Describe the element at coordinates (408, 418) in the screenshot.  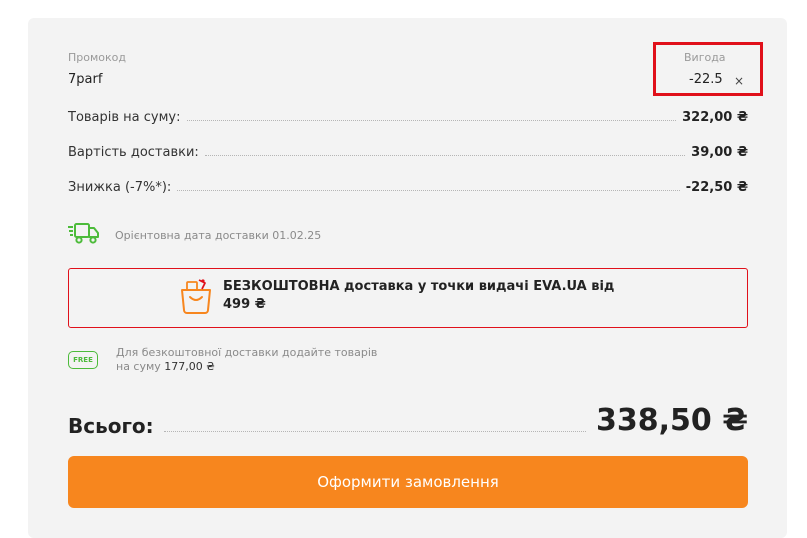
I see `total-row: Всього: 338,50 ₴` at that location.